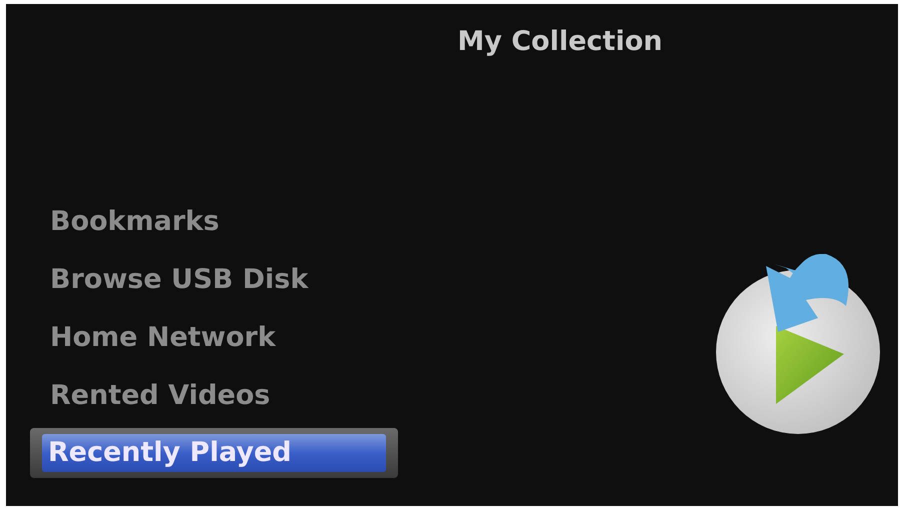  I want to click on menu-item: Home Network, so click(163, 337).